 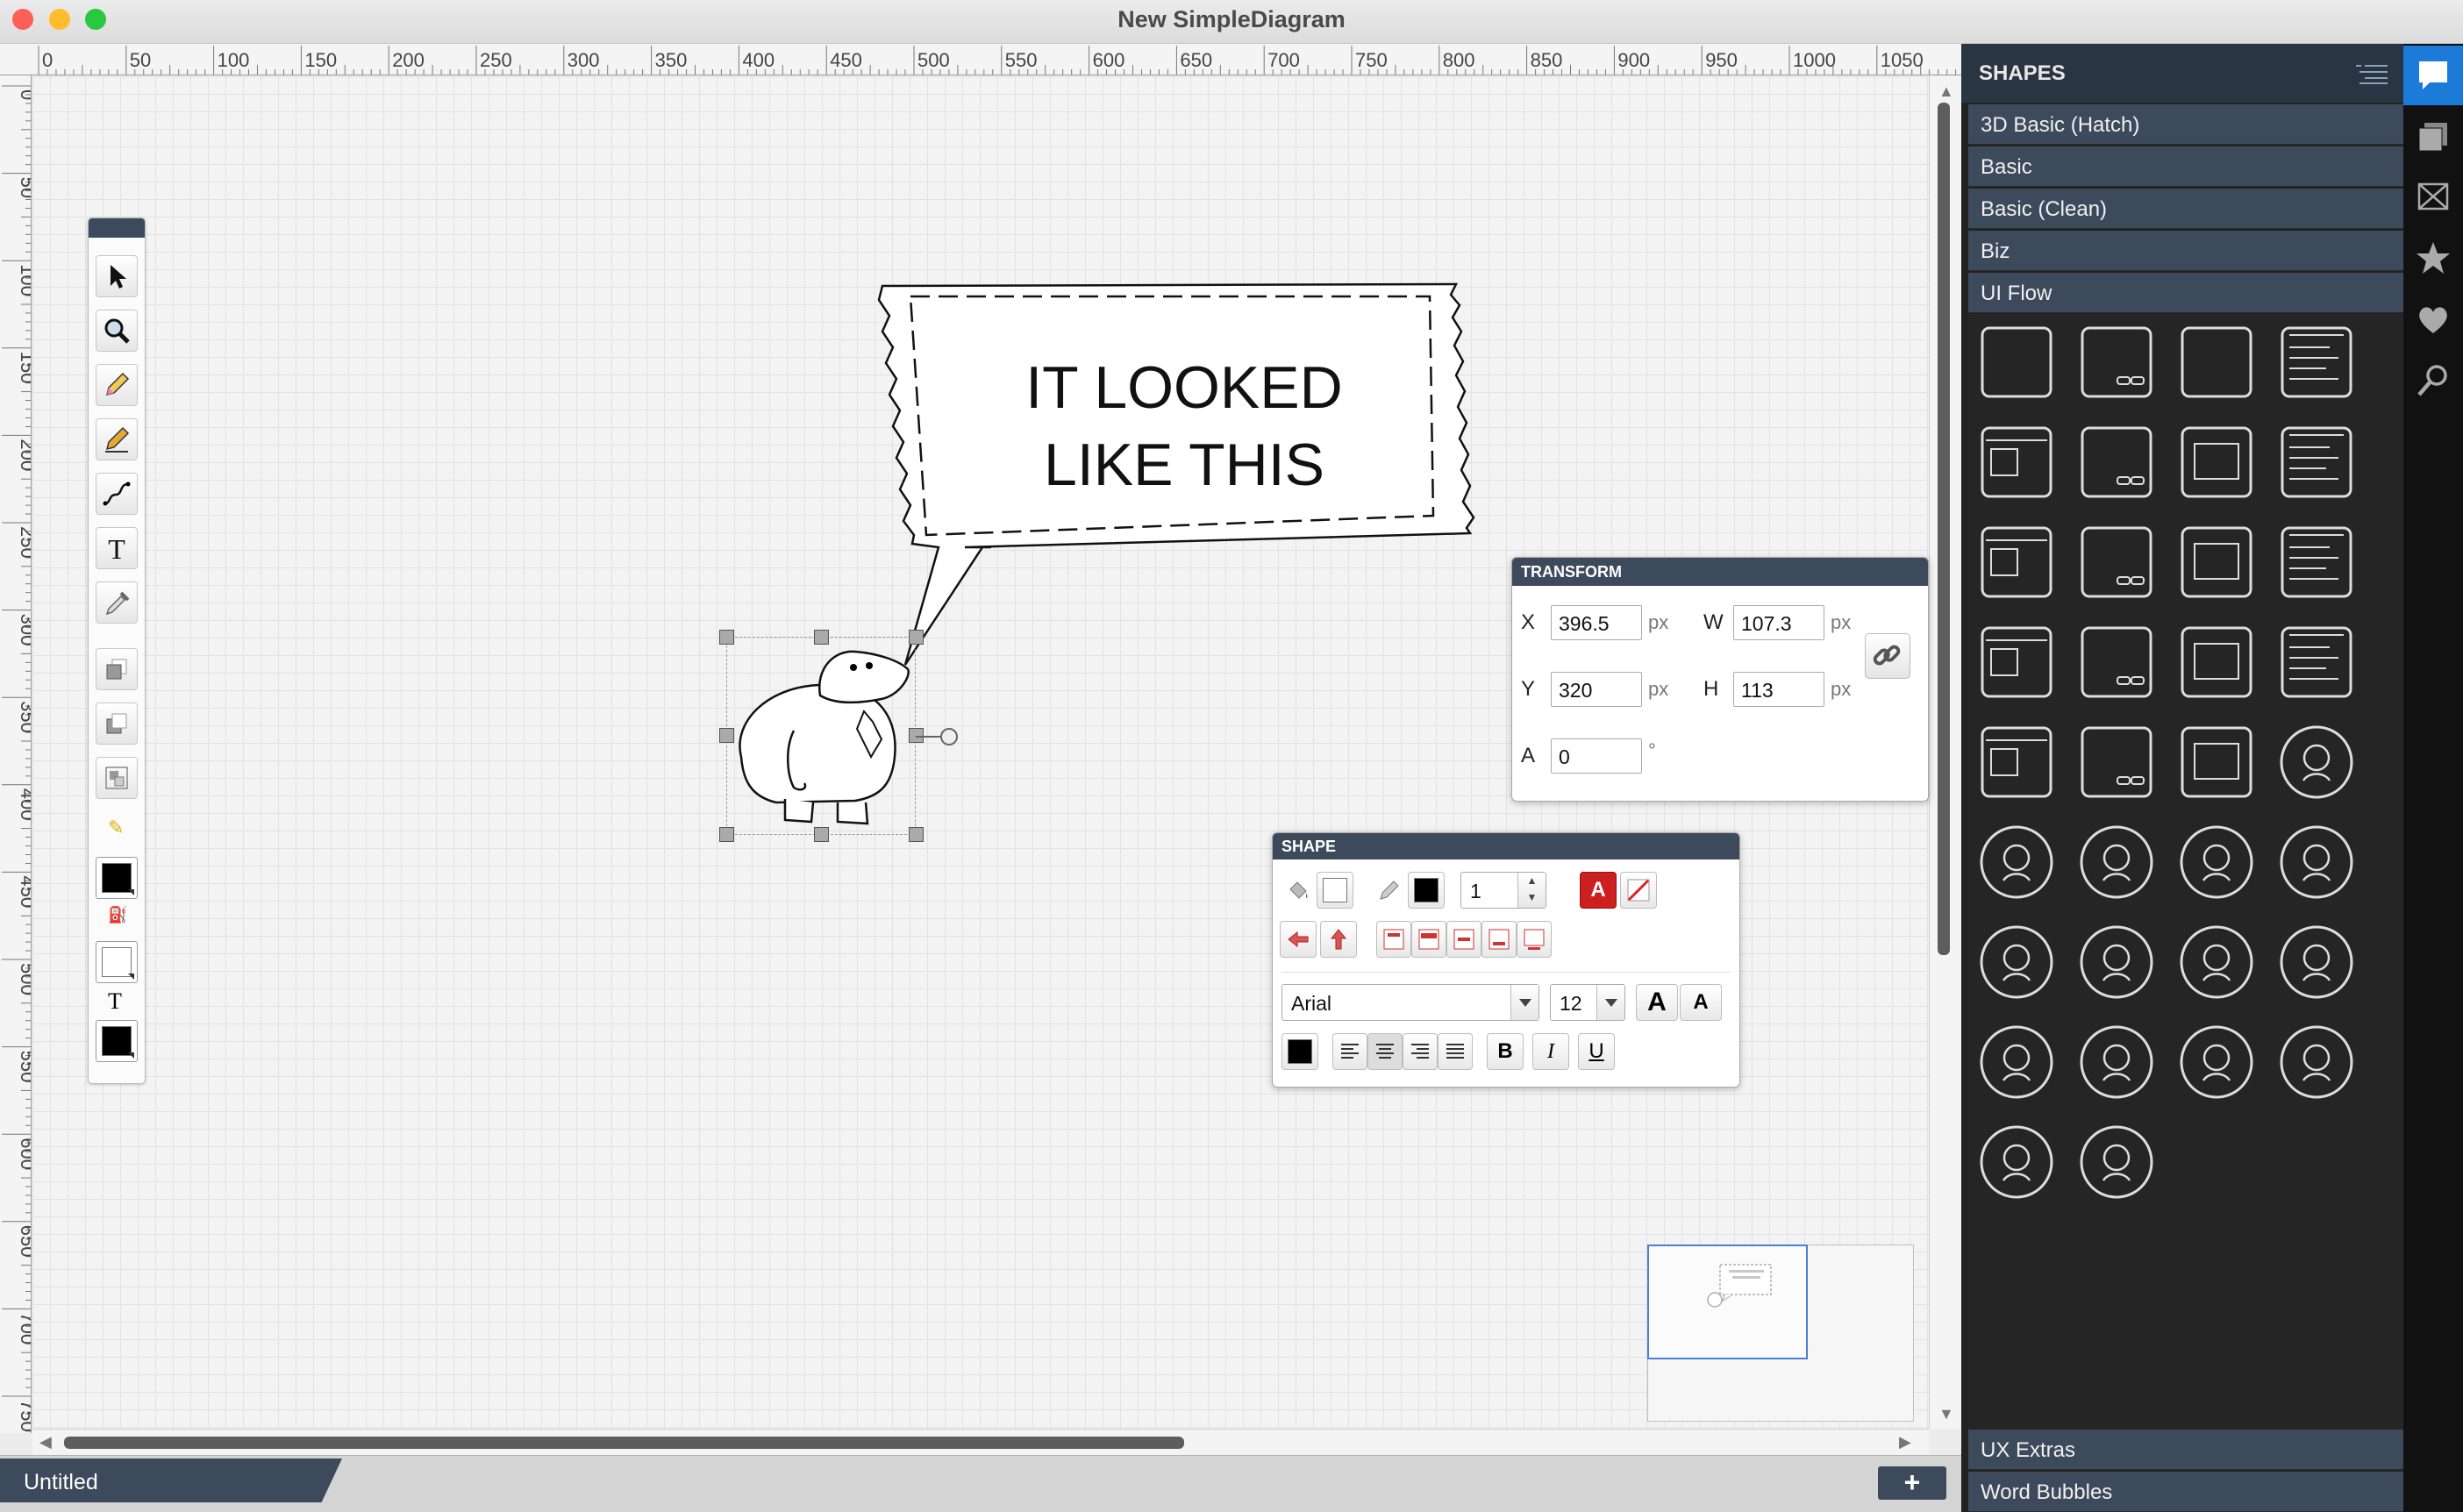 I want to click on shape-donut-icon, so click(x=2116, y=1162).